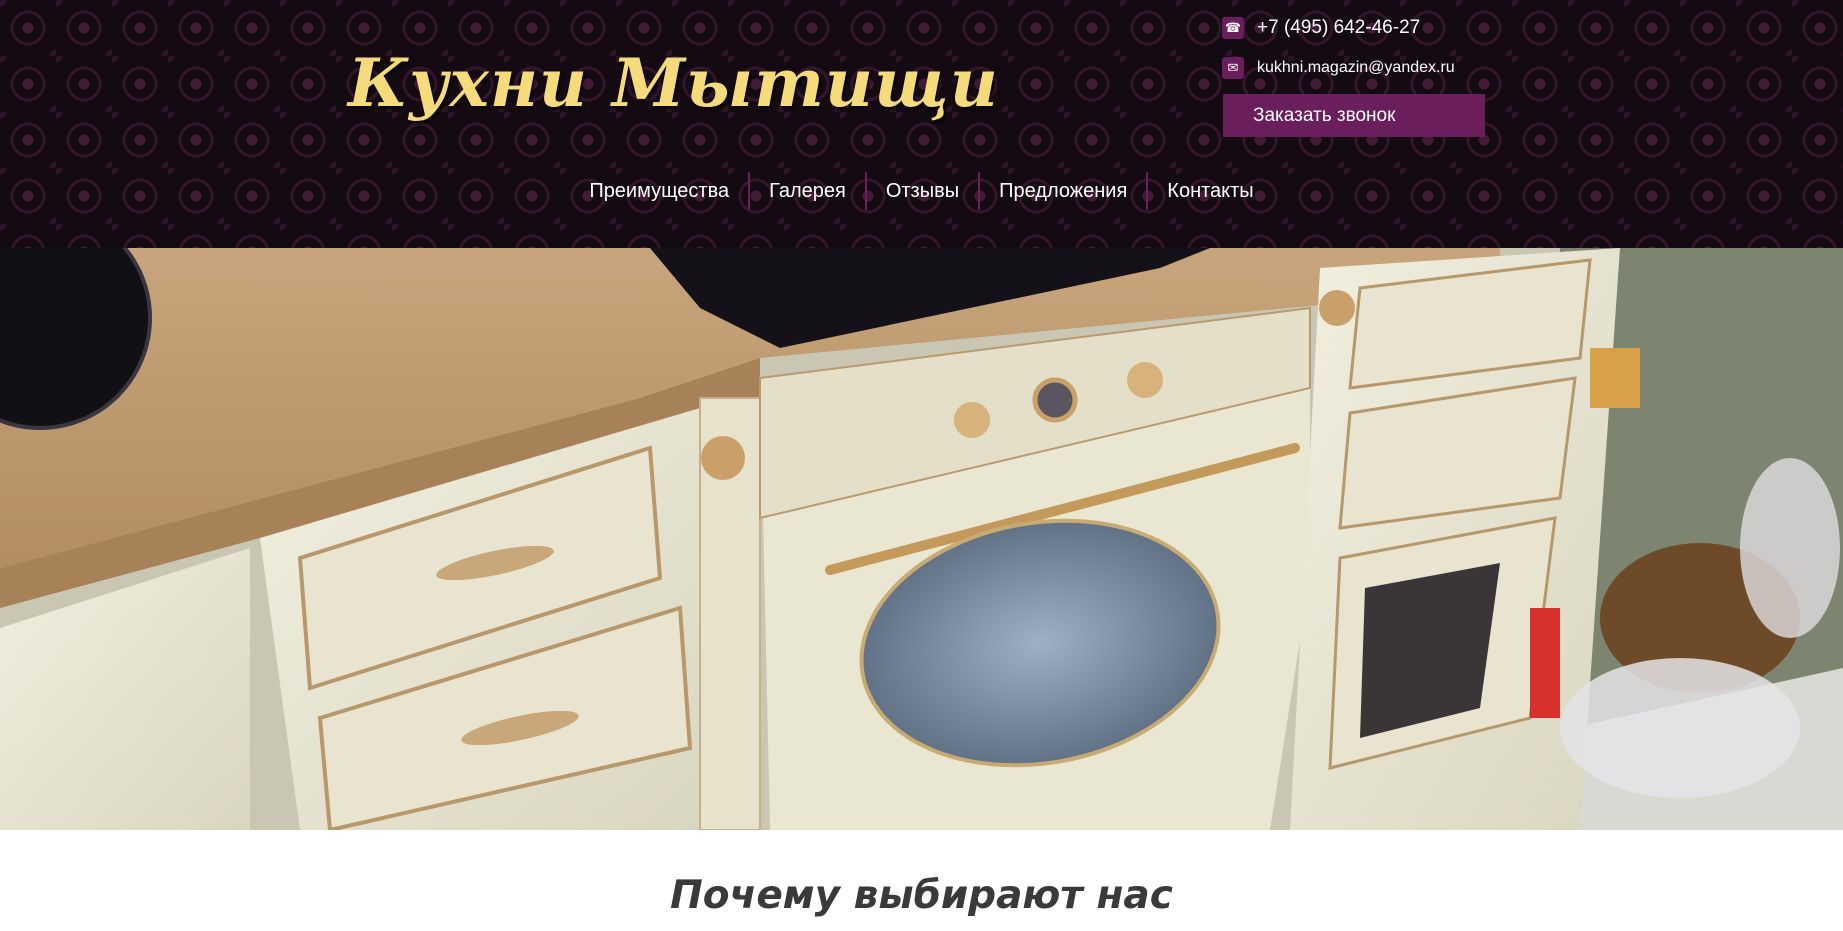 The height and width of the screenshot is (931, 1843). Describe the element at coordinates (1233, 68) in the screenshot. I see `envelope-icon: ✉` at that location.